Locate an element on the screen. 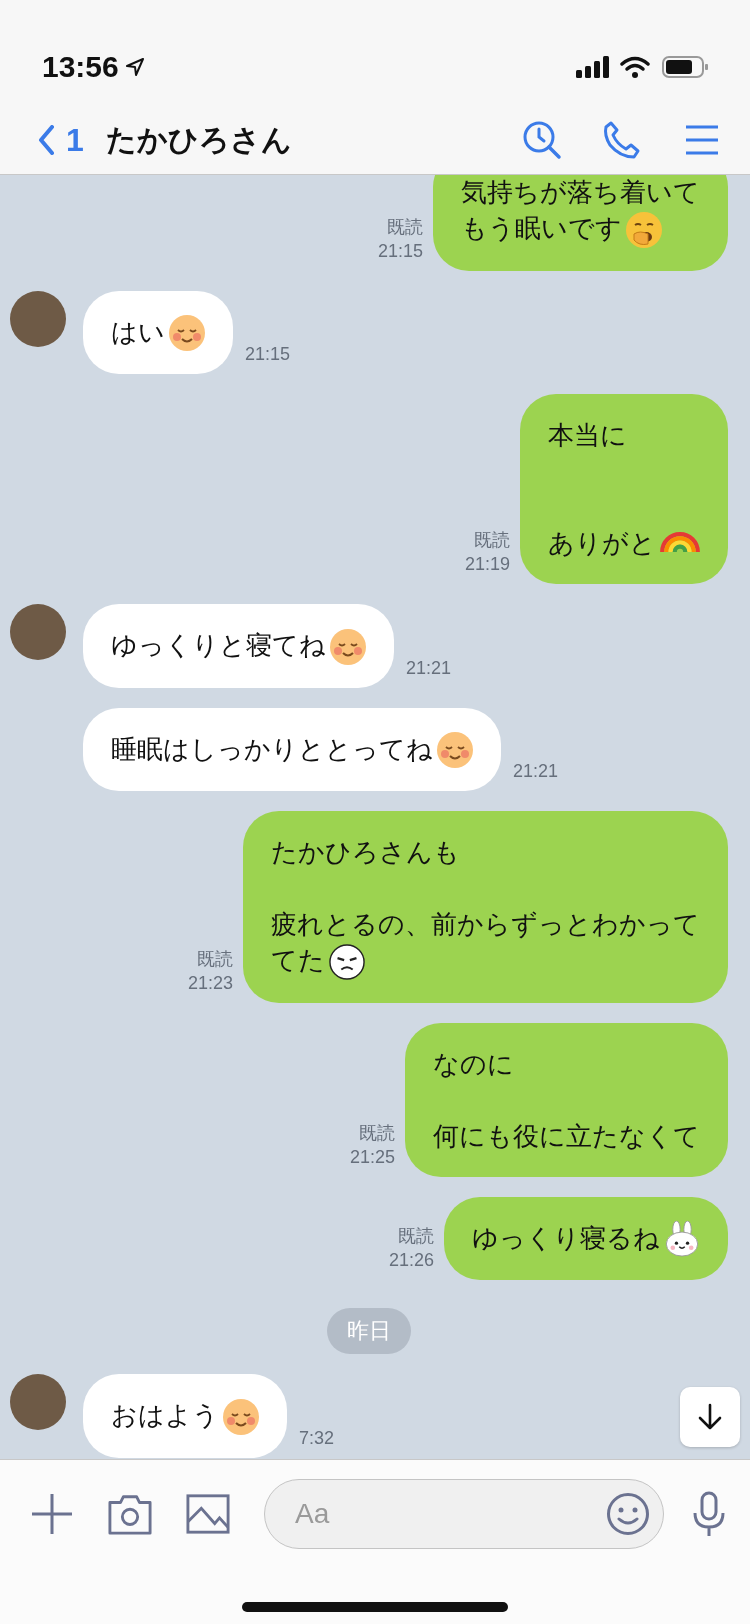  message-text: 気持ちが落ち着いて is located at coordinates (580, 192).